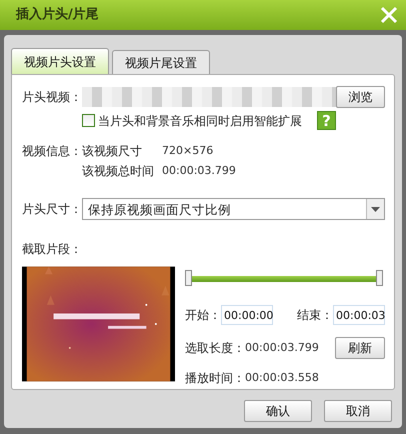 The width and height of the screenshot is (406, 434). What do you see at coordinates (282, 378) in the screenshot?
I see `play-time-value: 00:00:03.558` at bounding box center [282, 378].